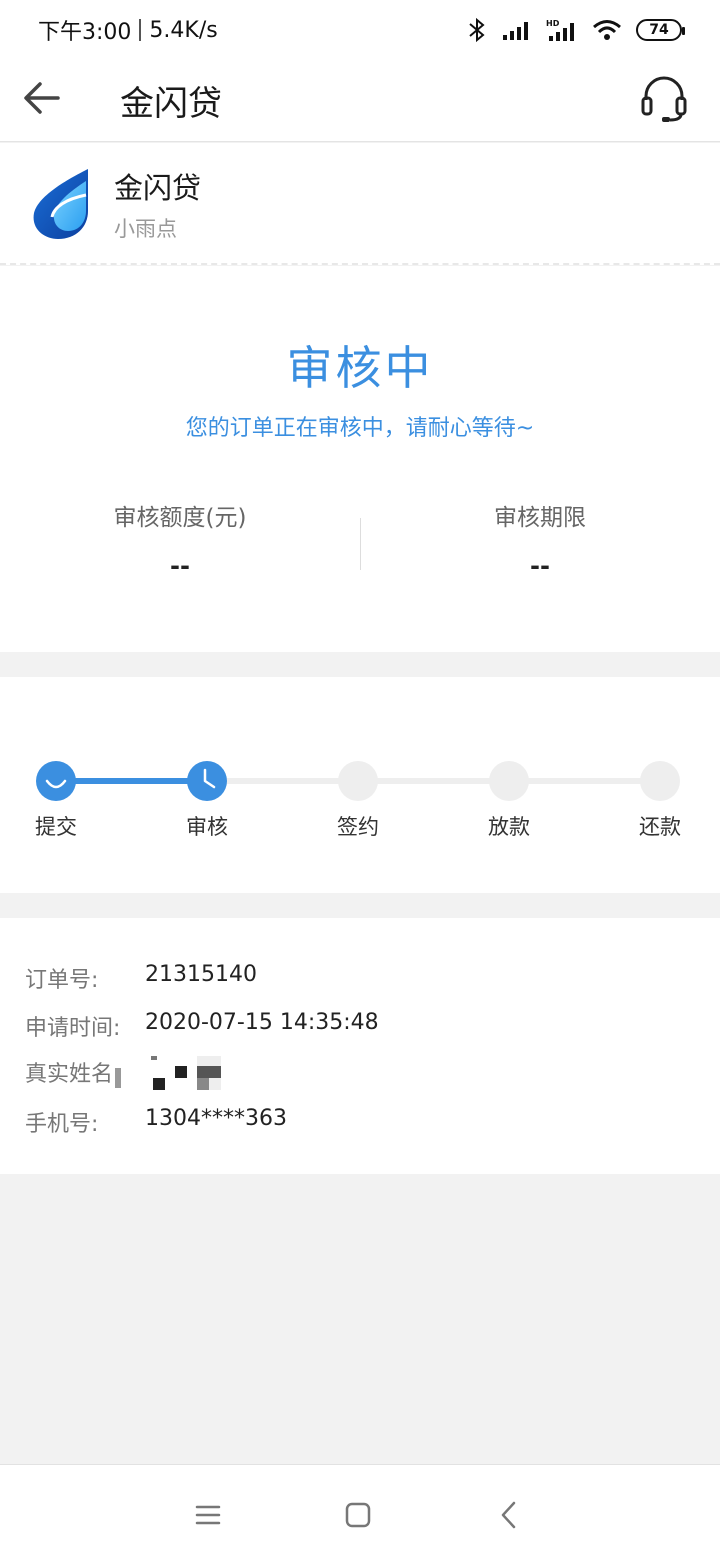 The image size is (720, 1560). I want to click on phone-label: 手机号:, so click(62, 1124).